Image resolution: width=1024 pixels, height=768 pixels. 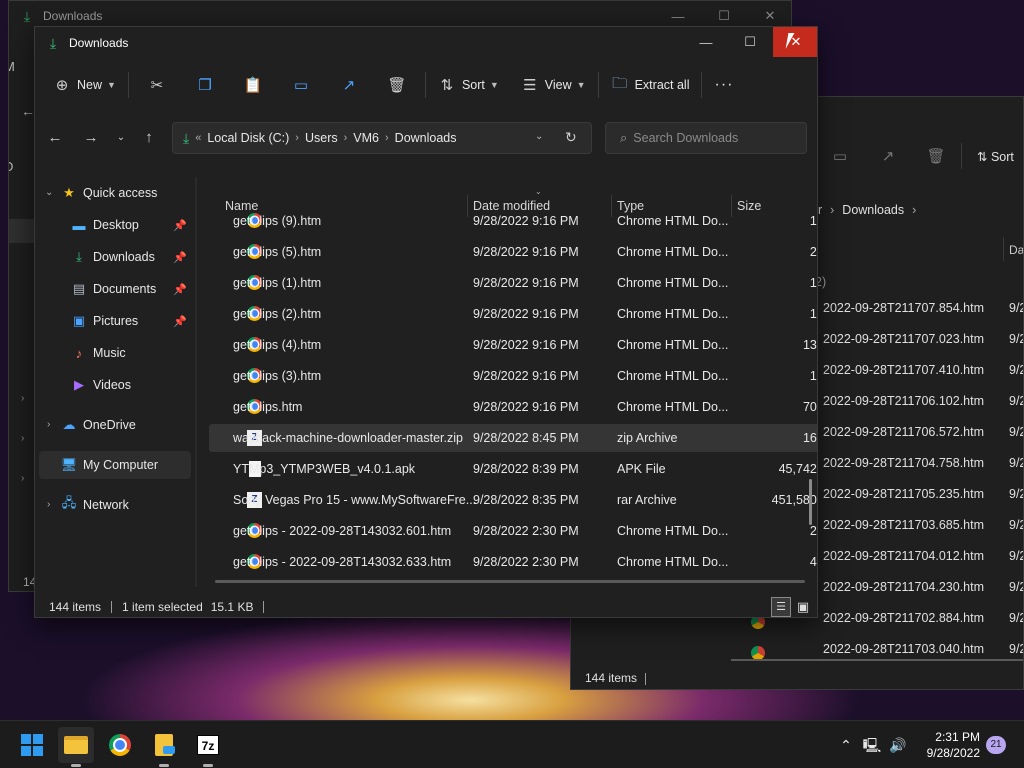 I want to click on cut-button: ✂, so click(x=157, y=85).